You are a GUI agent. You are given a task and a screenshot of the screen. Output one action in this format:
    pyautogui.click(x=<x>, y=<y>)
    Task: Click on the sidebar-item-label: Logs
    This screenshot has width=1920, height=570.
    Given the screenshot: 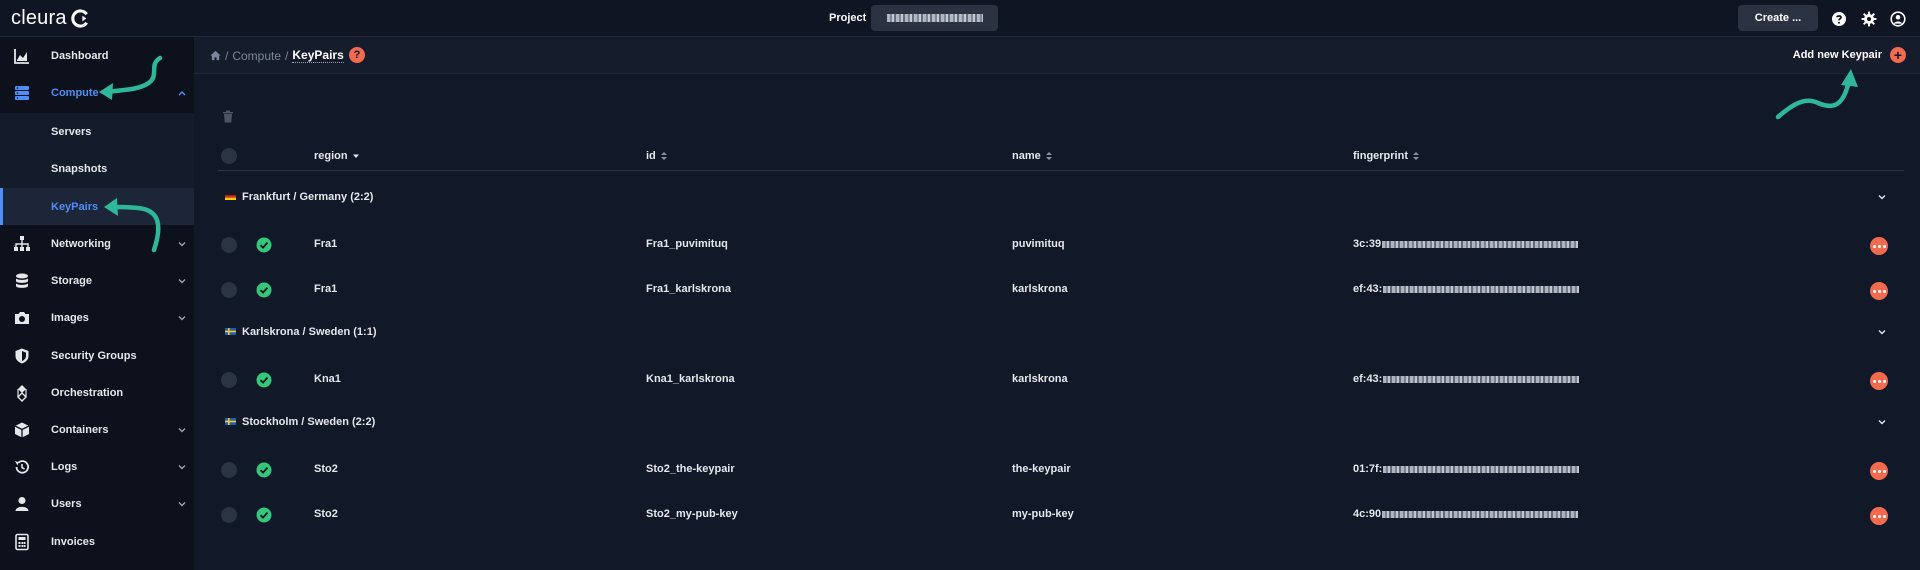 What is the action you would take?
    pyautogui.click(x=64, y=466)
    